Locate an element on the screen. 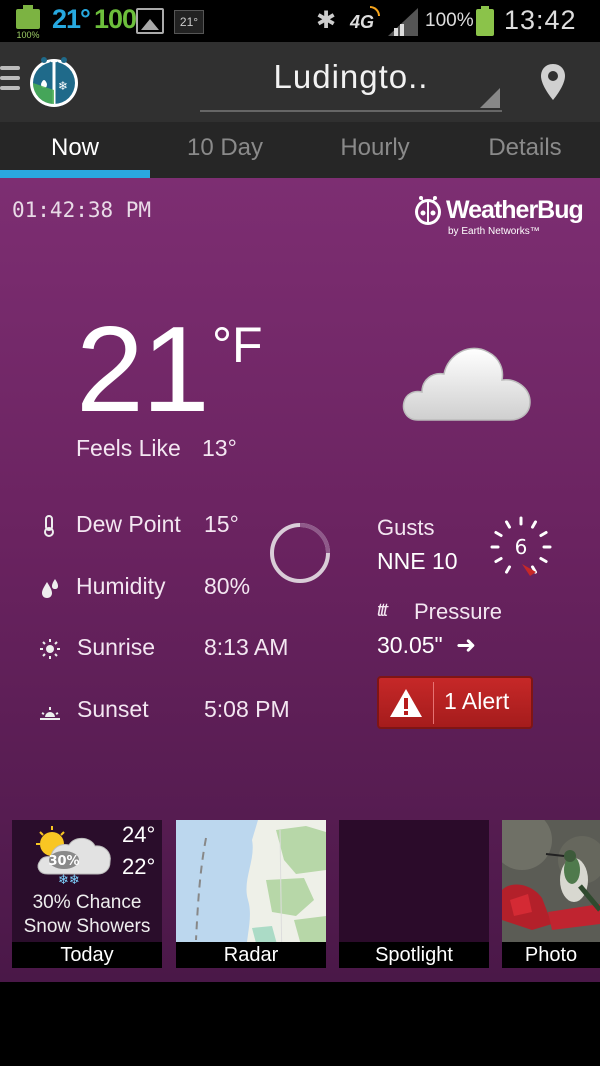  gallery-icon is located at coordinates (150, 21).